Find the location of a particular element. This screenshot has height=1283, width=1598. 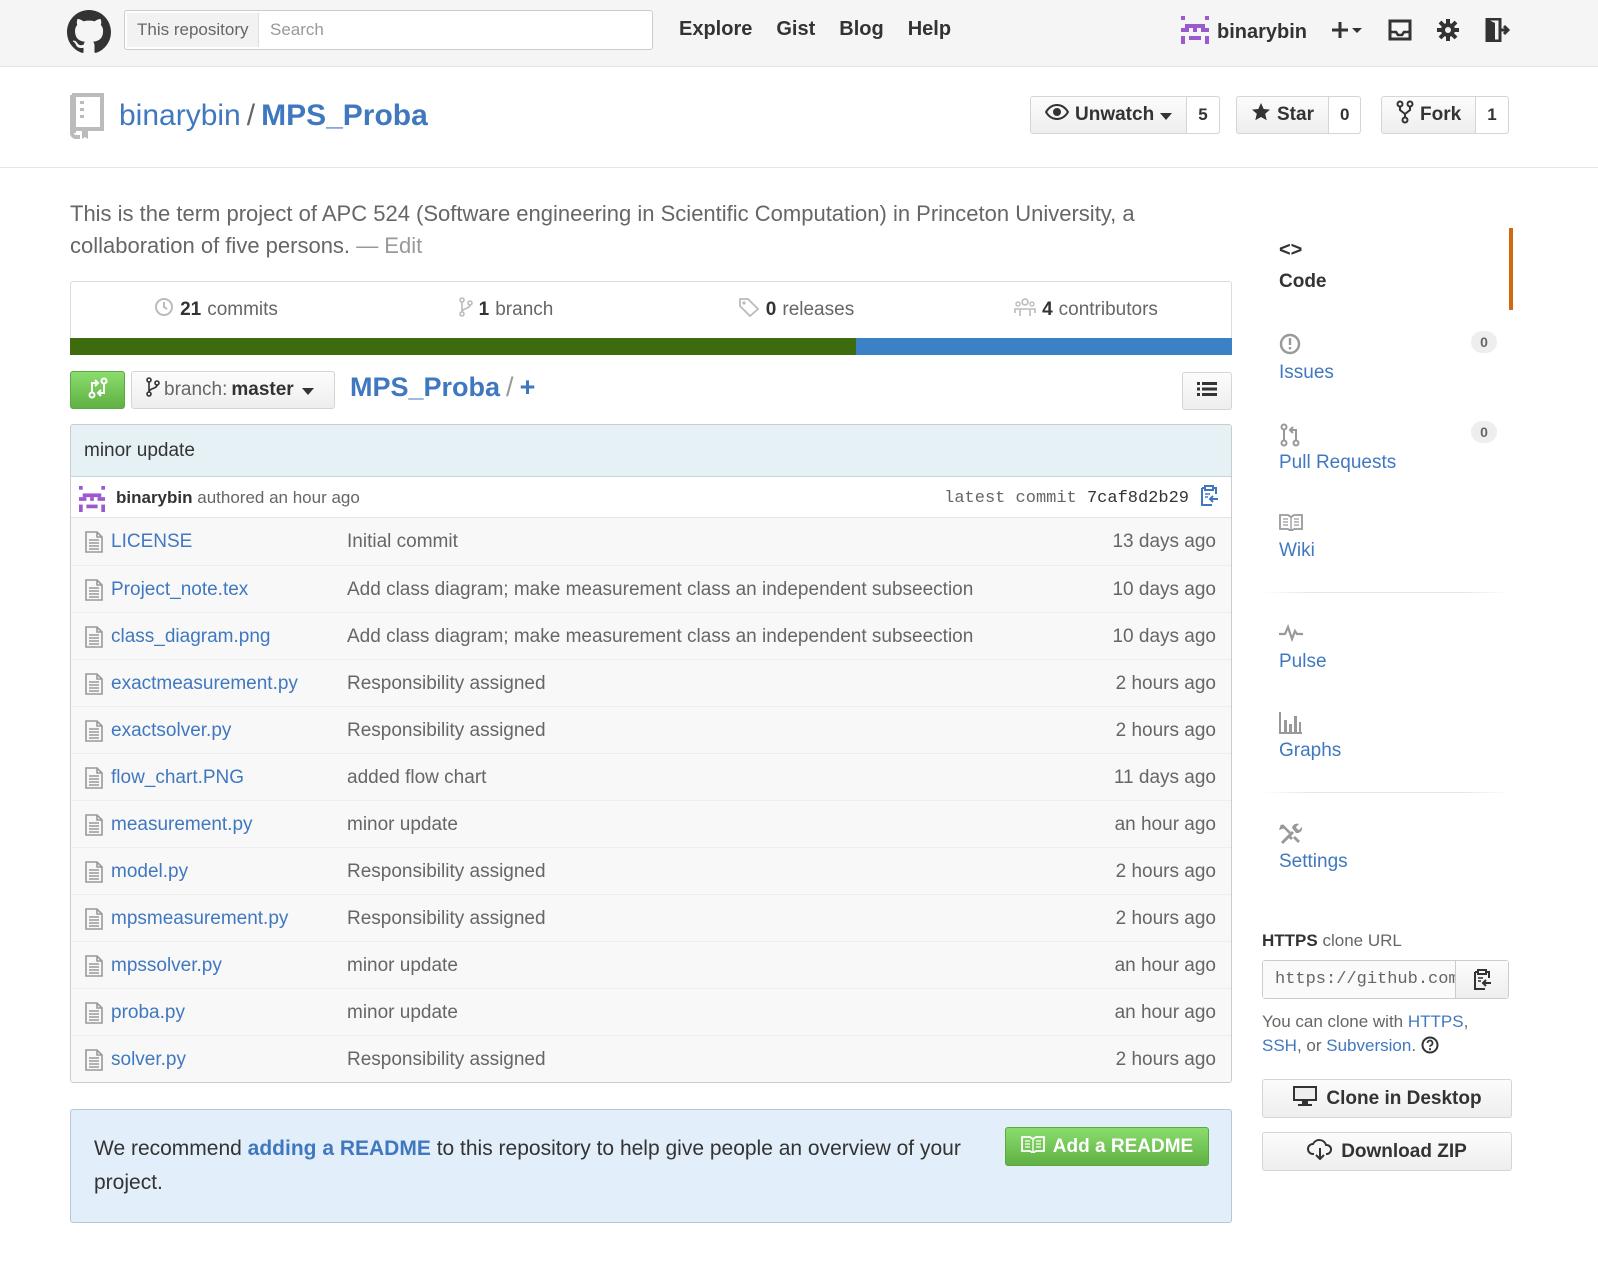

commit-sha-link: 7caf8d2b29 is located at coordinates (1138, 498).